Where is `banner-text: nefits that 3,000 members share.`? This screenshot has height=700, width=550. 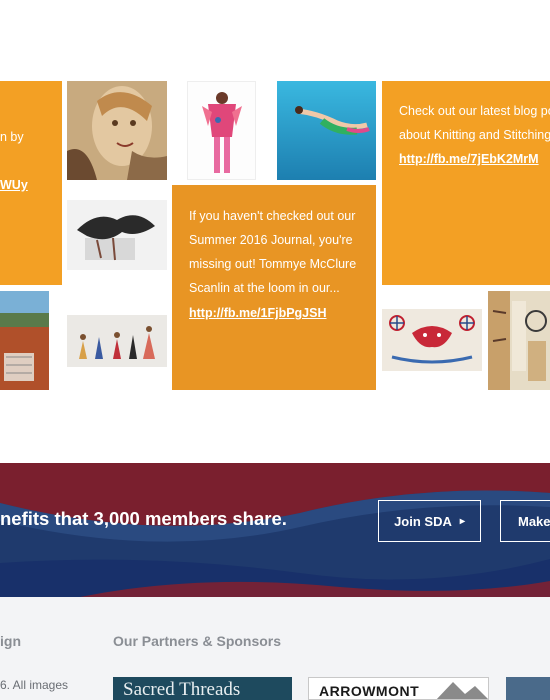
banner-text: nefits that 3,000 members share. is located at coordinates (143, 518).